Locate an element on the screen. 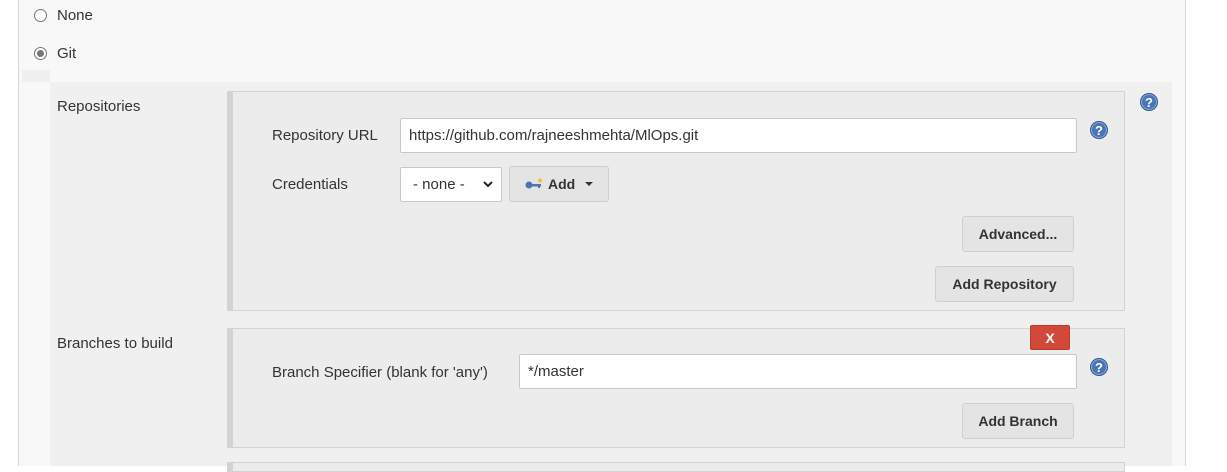 The image size is (1227, 472). caret-down-icon is located at coordinates (589, 184).